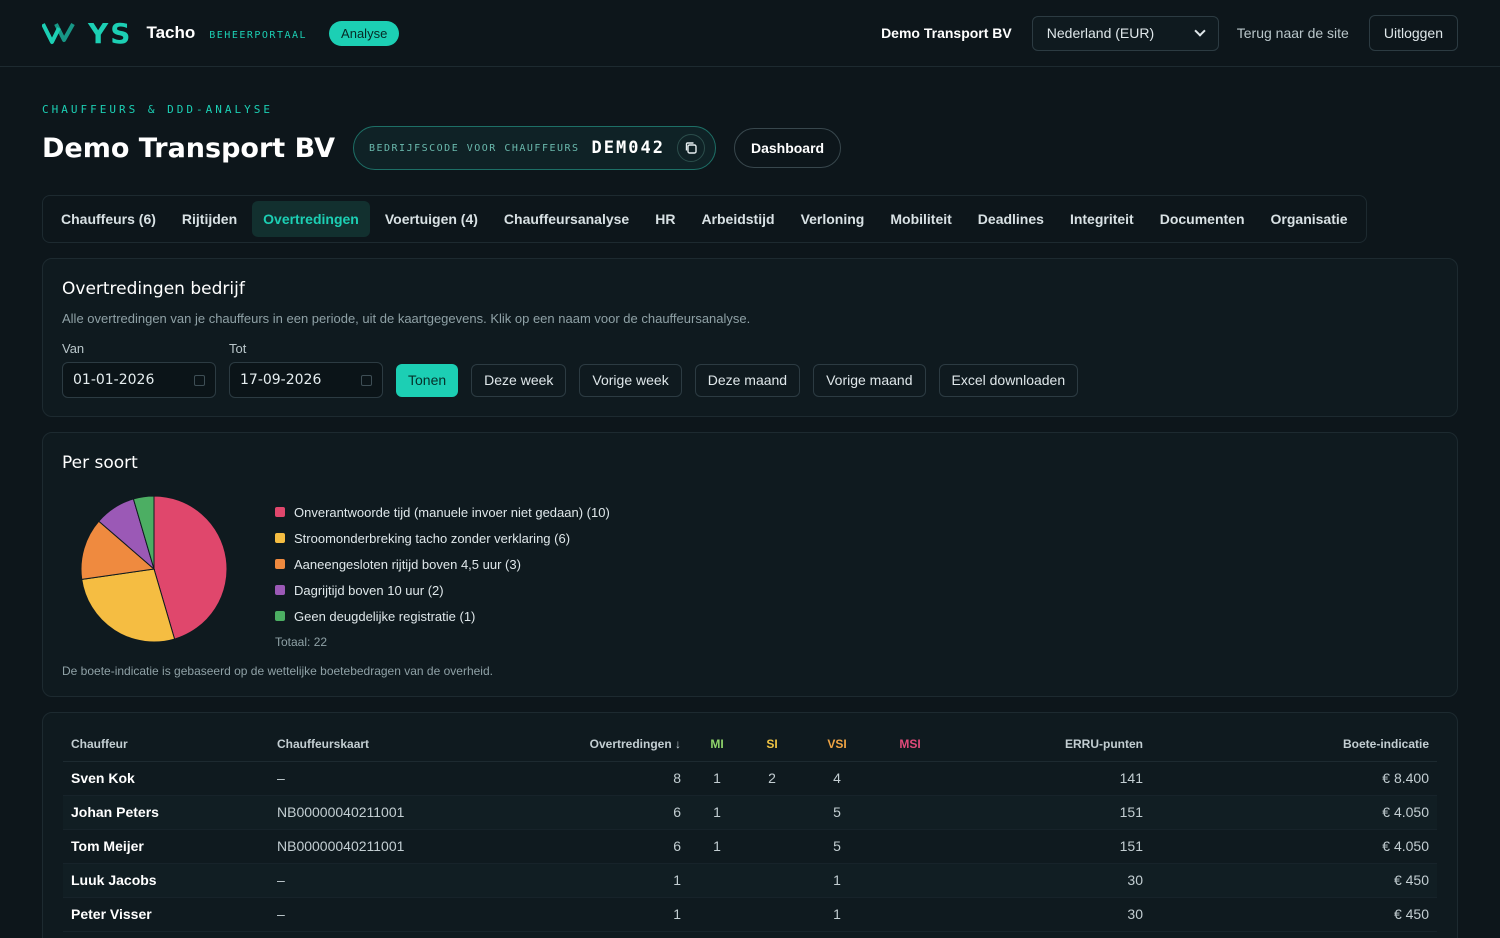  What do you see at coordinates (404, 880) in the screenshot?
I see `card-cell: –` at bounding box center [404, 880].